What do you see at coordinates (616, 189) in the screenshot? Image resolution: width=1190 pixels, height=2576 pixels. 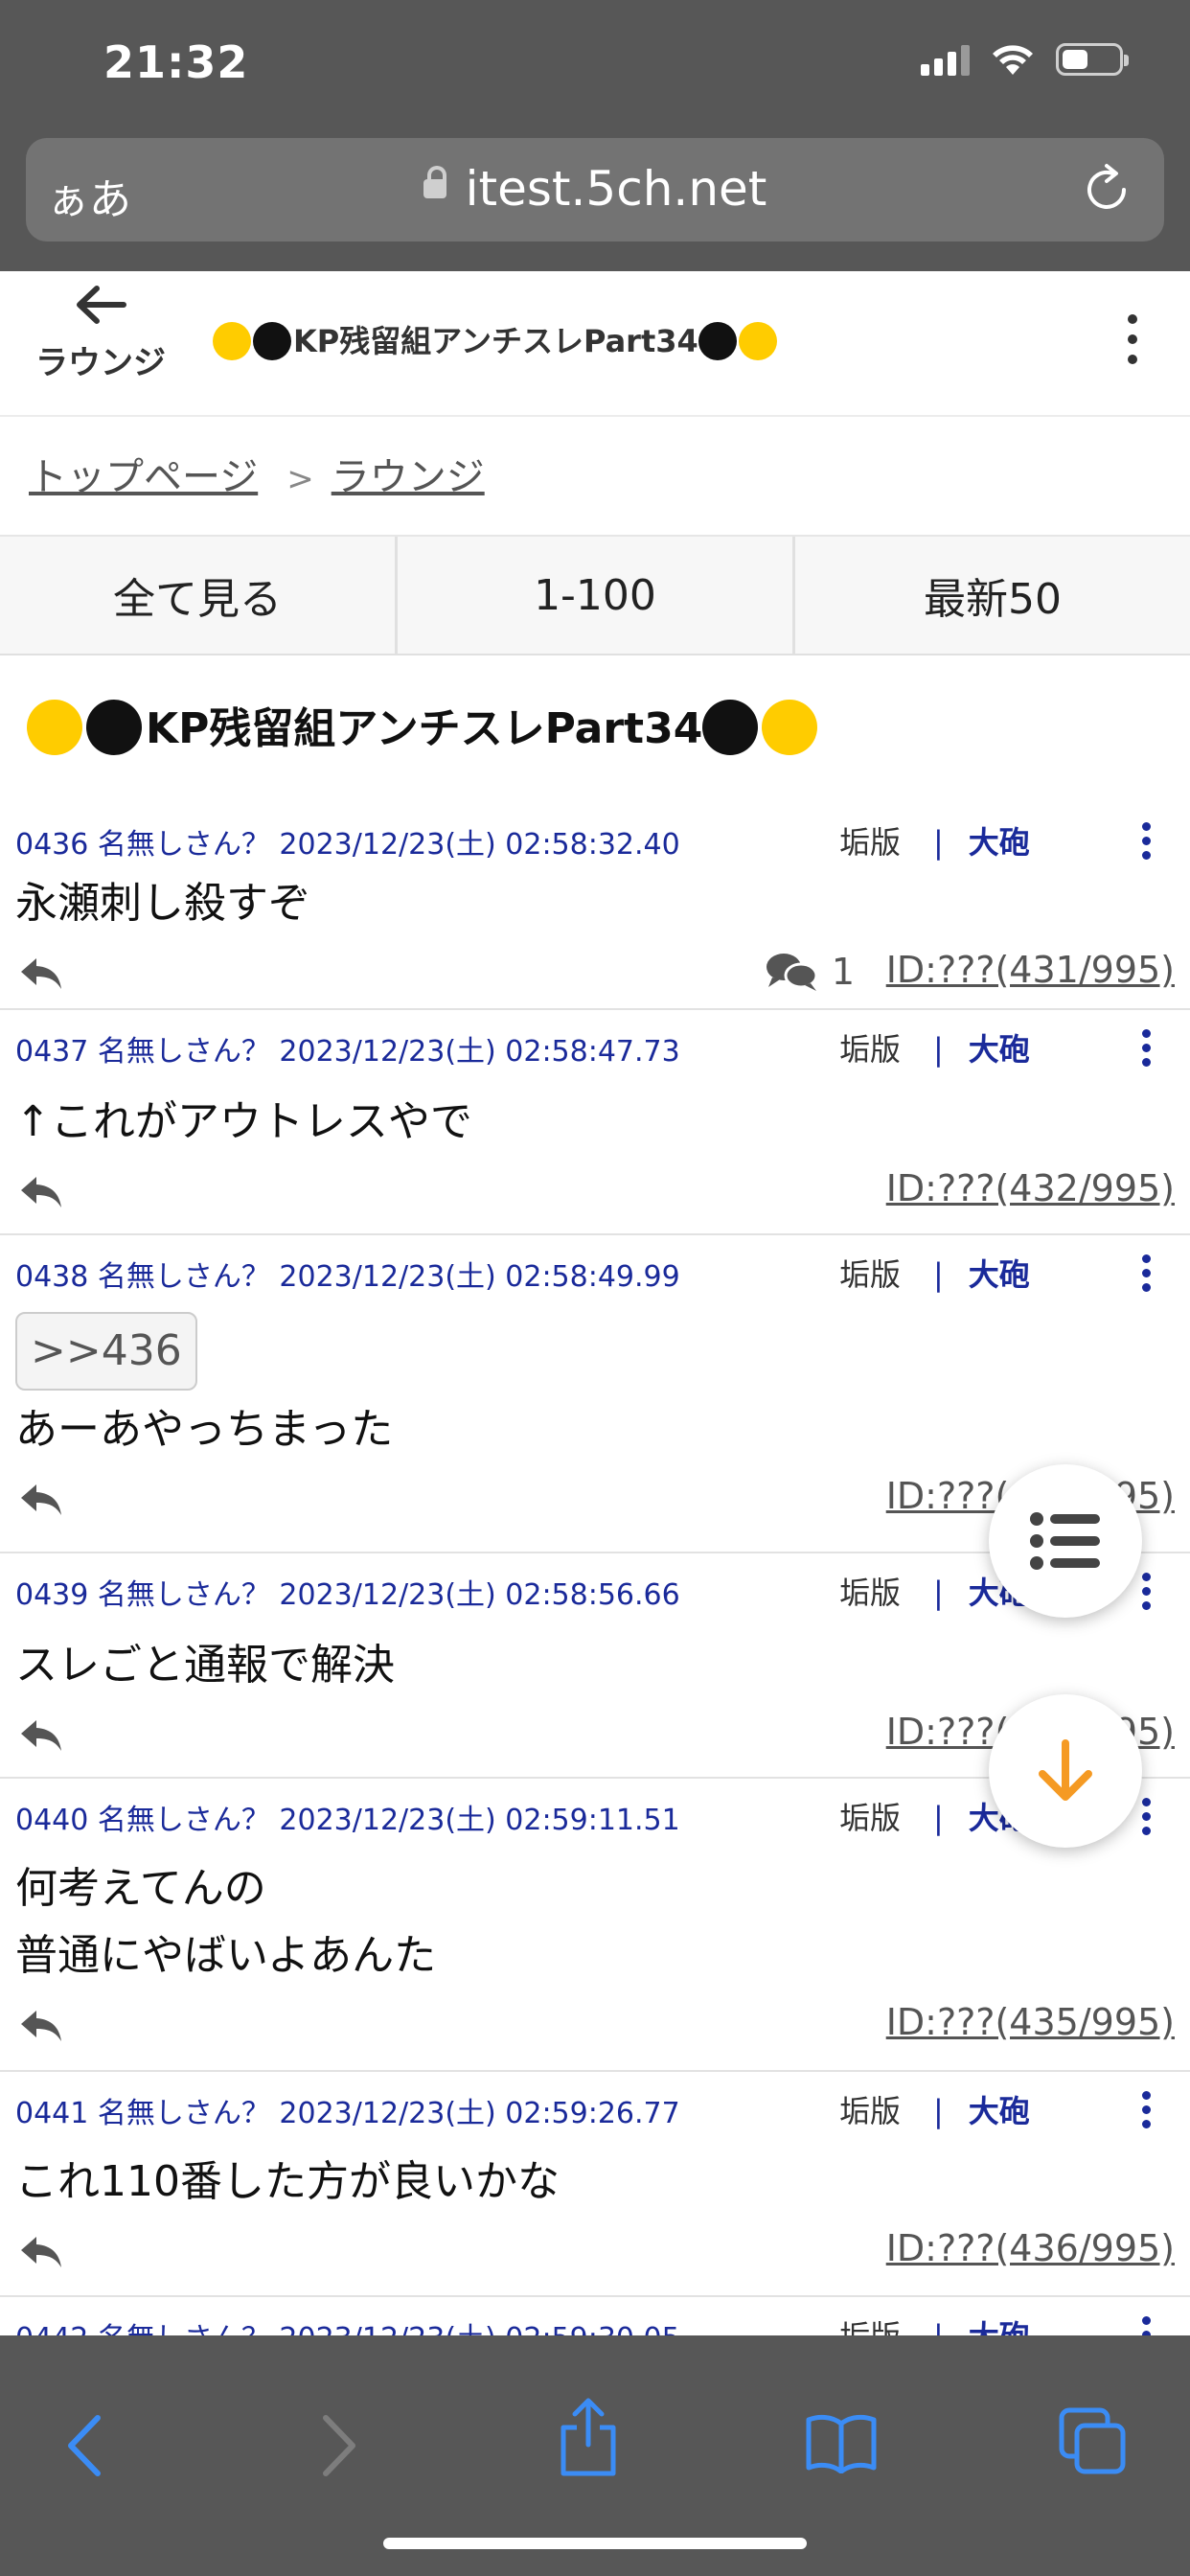 I see `url-text: itest.5ch.net` at bounding box center [616, 189].